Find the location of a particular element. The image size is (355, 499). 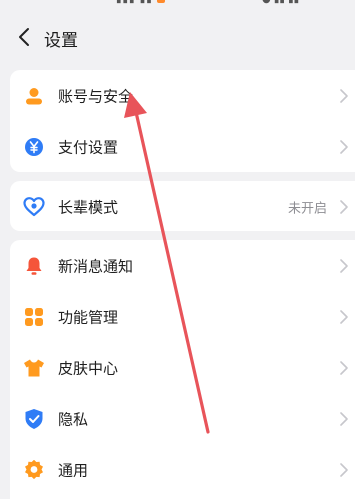

back-button is located at coordinates (24, 37).